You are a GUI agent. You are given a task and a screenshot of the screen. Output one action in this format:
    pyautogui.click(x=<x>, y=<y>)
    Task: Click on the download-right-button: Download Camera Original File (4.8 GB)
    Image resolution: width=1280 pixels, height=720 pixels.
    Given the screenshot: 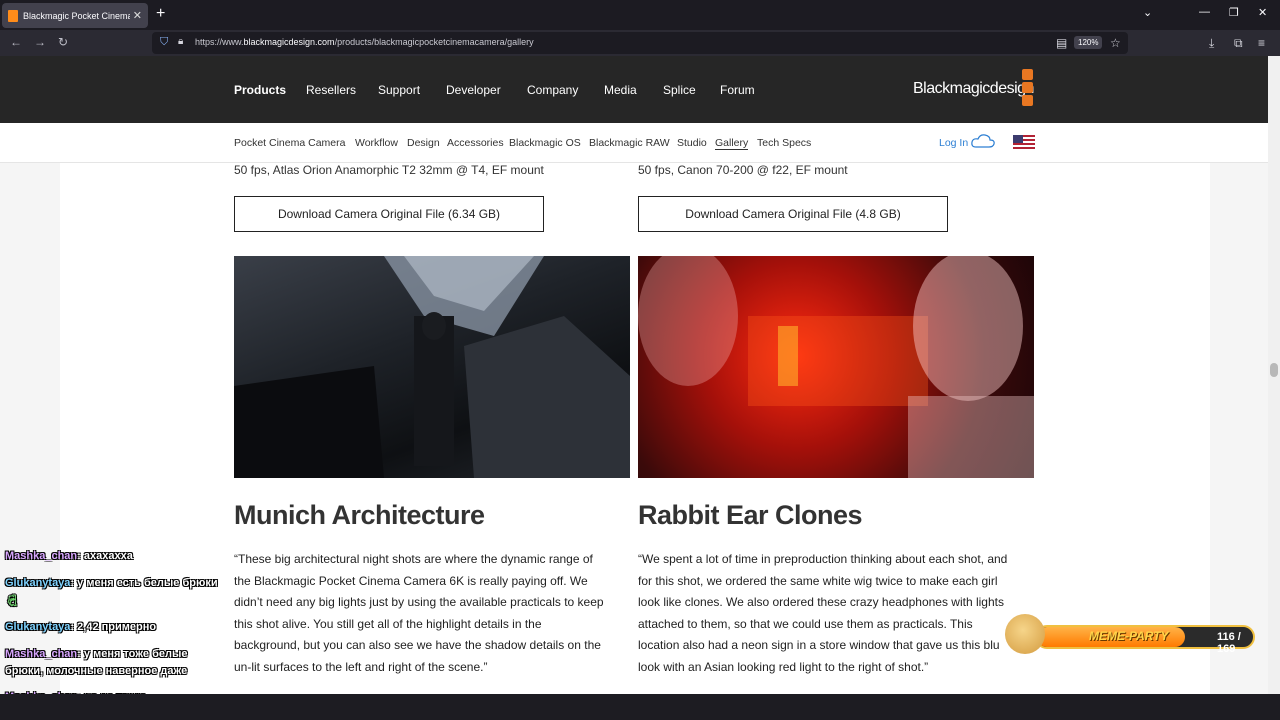 What is the action you would take?
    pyautogui.click(x=793, y=214)
    